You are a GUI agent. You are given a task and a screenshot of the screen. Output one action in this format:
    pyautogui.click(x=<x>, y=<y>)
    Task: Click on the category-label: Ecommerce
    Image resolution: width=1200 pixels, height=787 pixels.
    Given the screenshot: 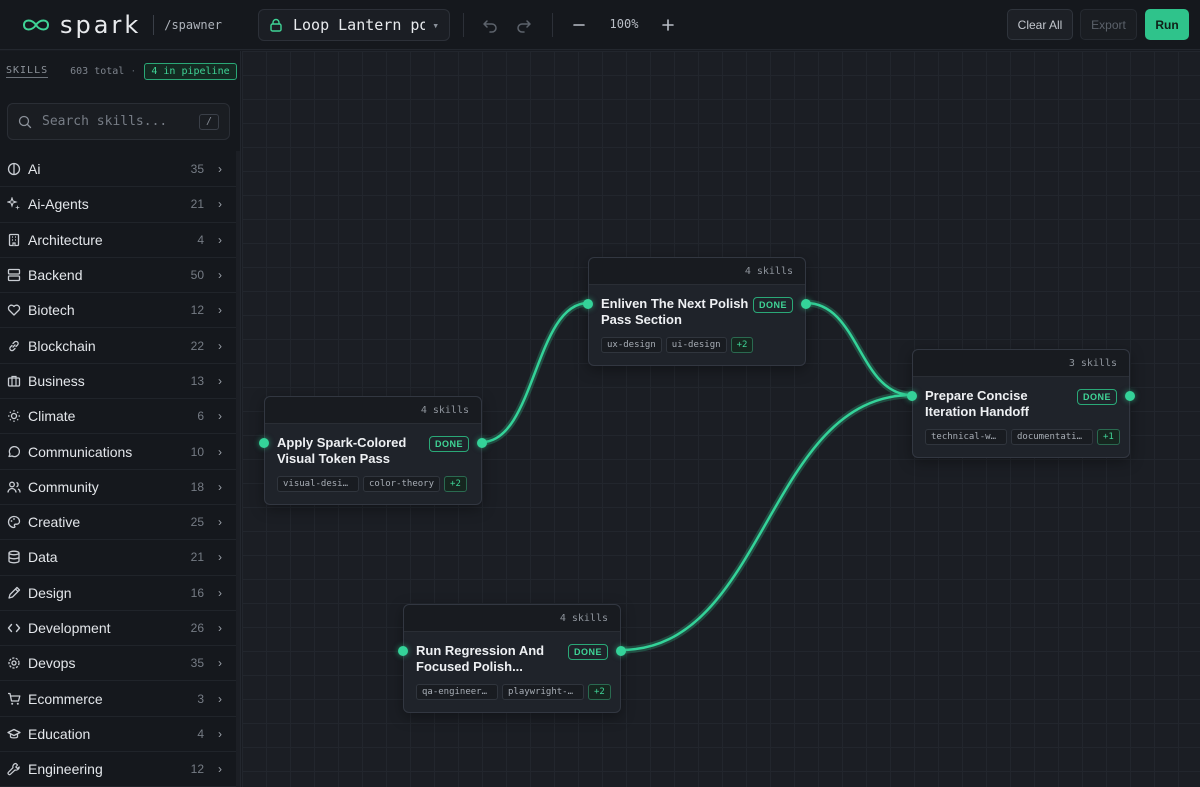 What is the action you would take?
    pyautogui.click(x=65, y=698)
    